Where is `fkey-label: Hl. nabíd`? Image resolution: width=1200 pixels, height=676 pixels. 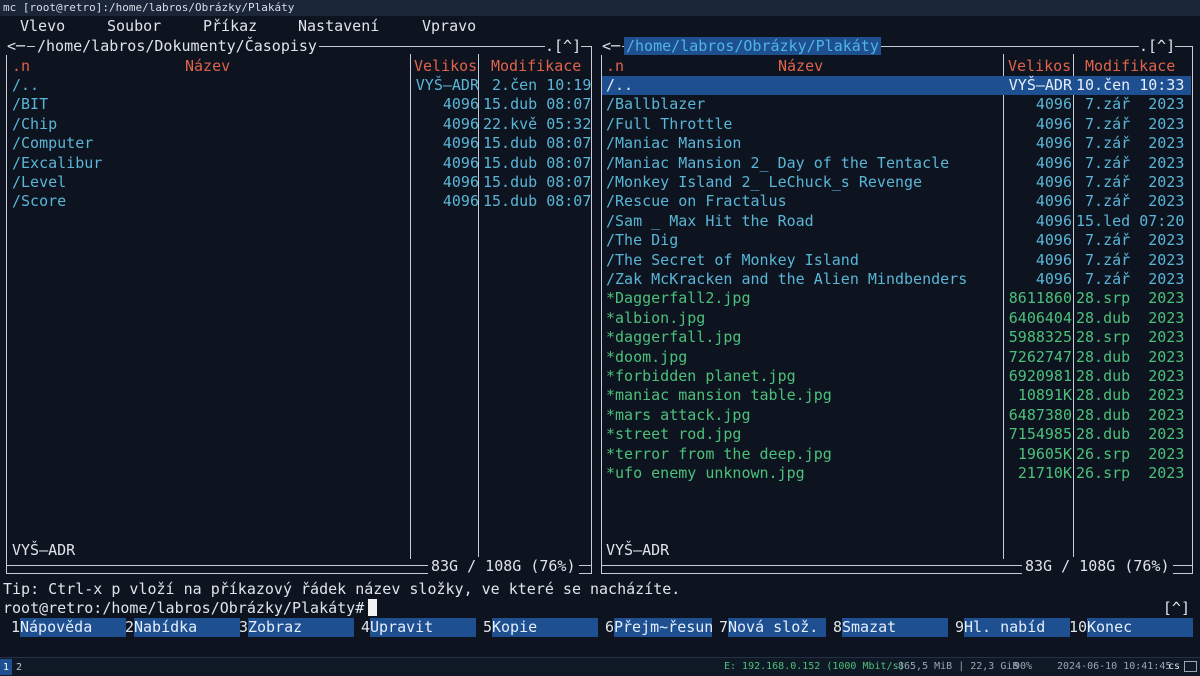 fkey-label: Hl. nabíd is located at coordinates (1017, 627).